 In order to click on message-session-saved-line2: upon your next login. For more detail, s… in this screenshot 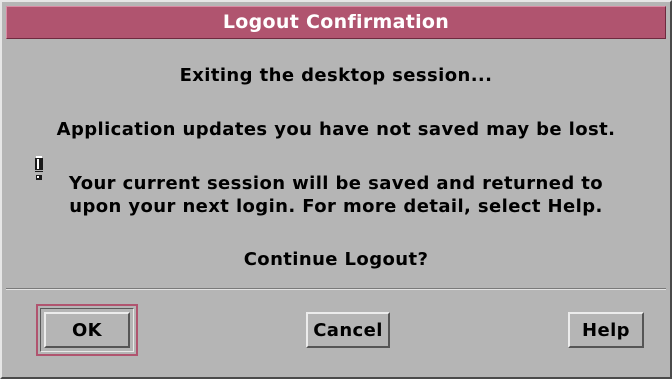, I will do `click(336, 206)`.